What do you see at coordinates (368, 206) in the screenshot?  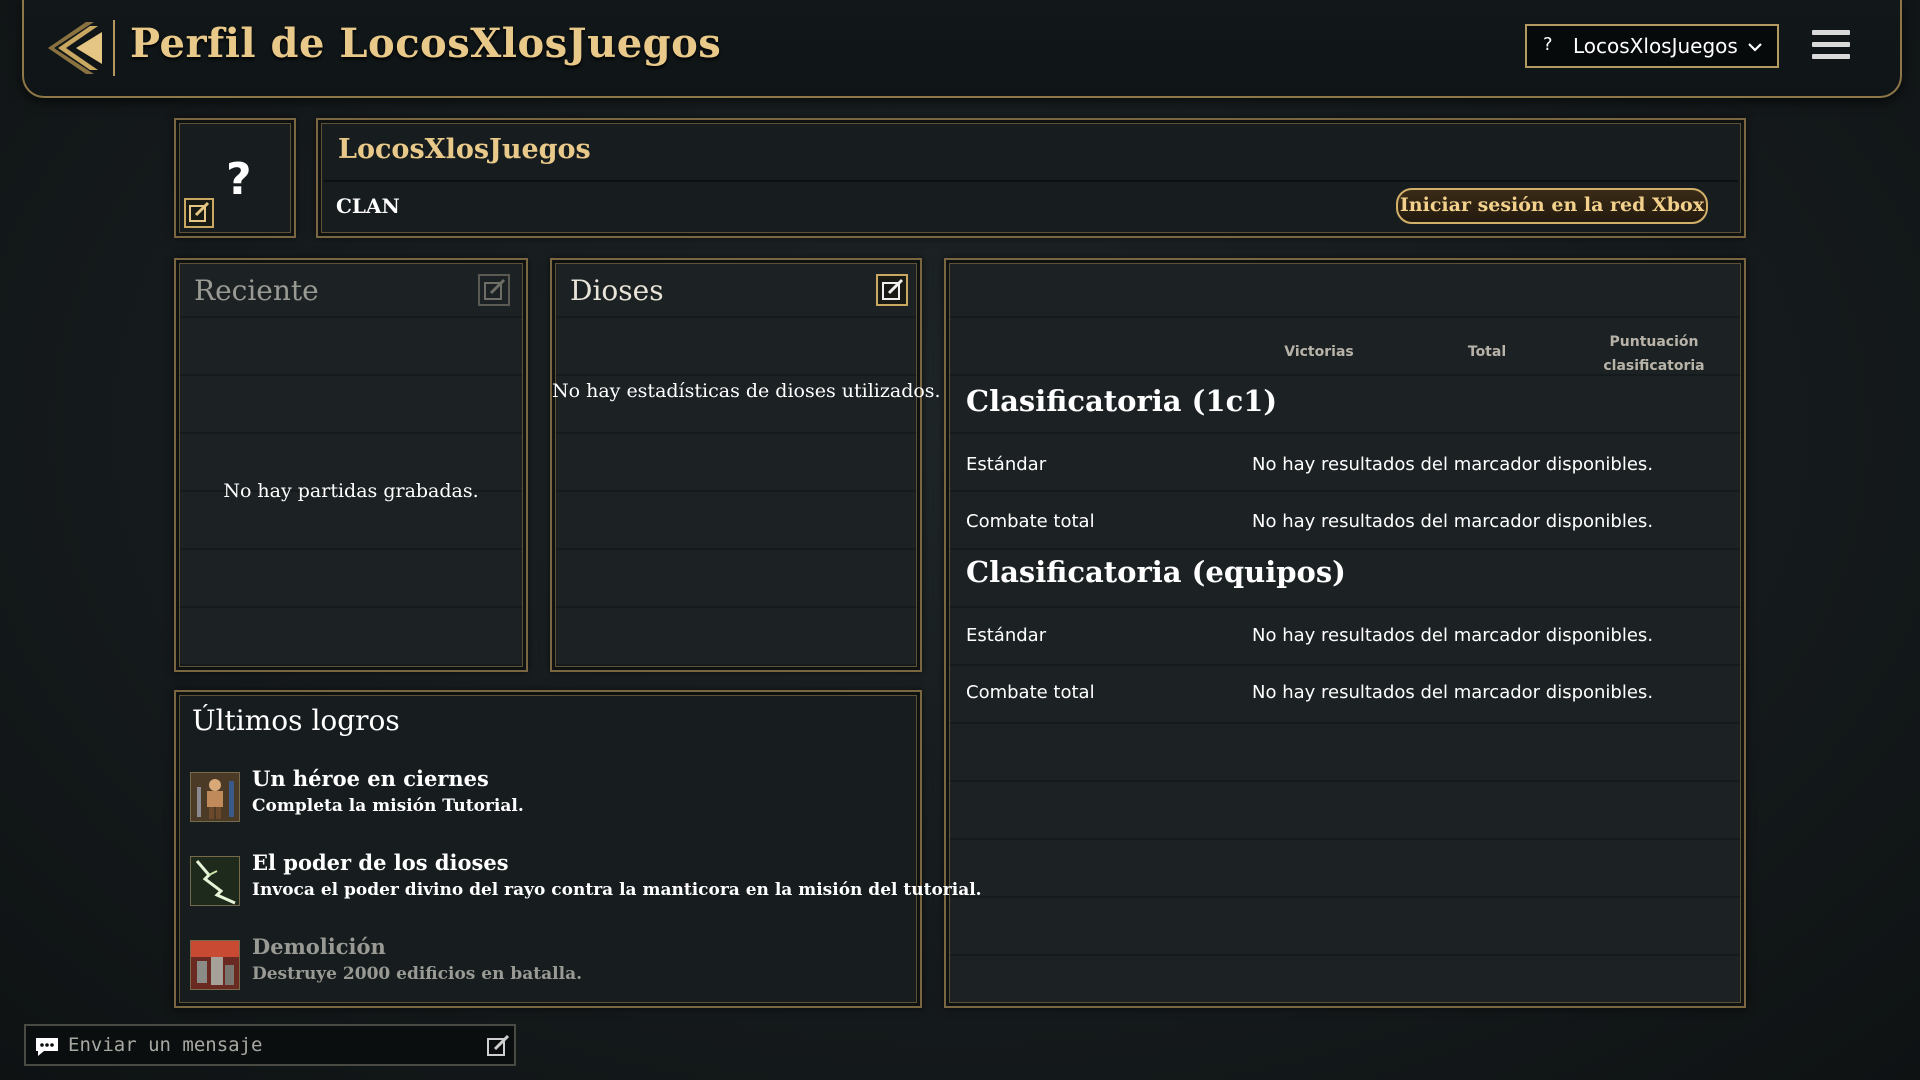 I see `clan-label: CLAN` at bounding box center [368, 206].